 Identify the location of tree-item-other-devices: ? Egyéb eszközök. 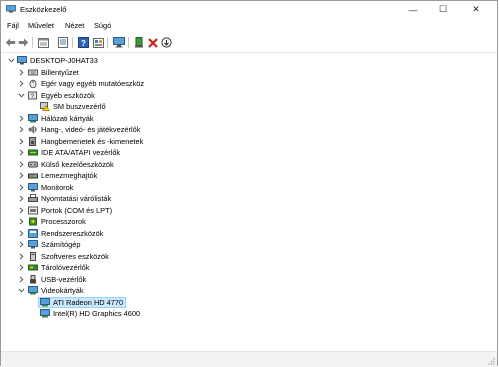
(249, 96).